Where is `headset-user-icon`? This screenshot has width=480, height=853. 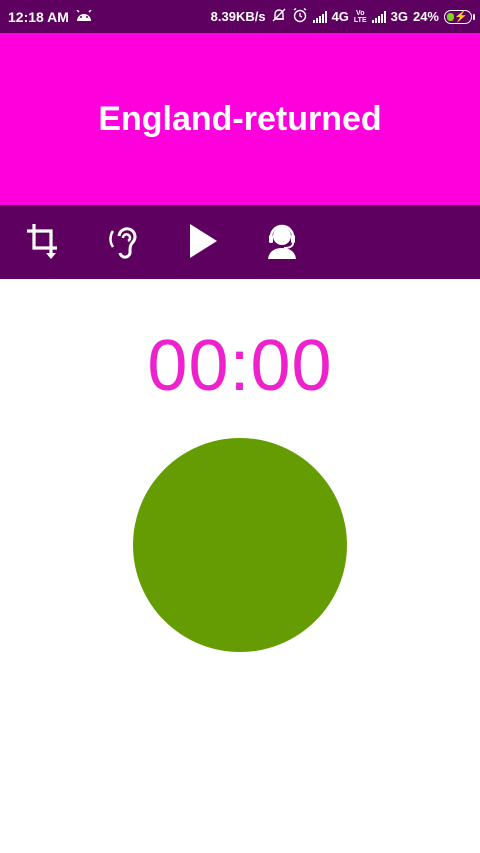 headset-user-icon is located at coordinates (282, 243).